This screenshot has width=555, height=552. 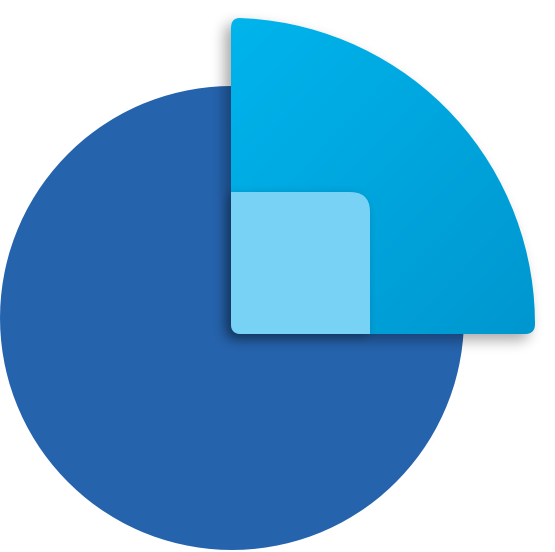 What do you see at coordinates (300, 263) in the screenshot?
I see `logo-inner-square-shape` at bounding box center [300, 263].